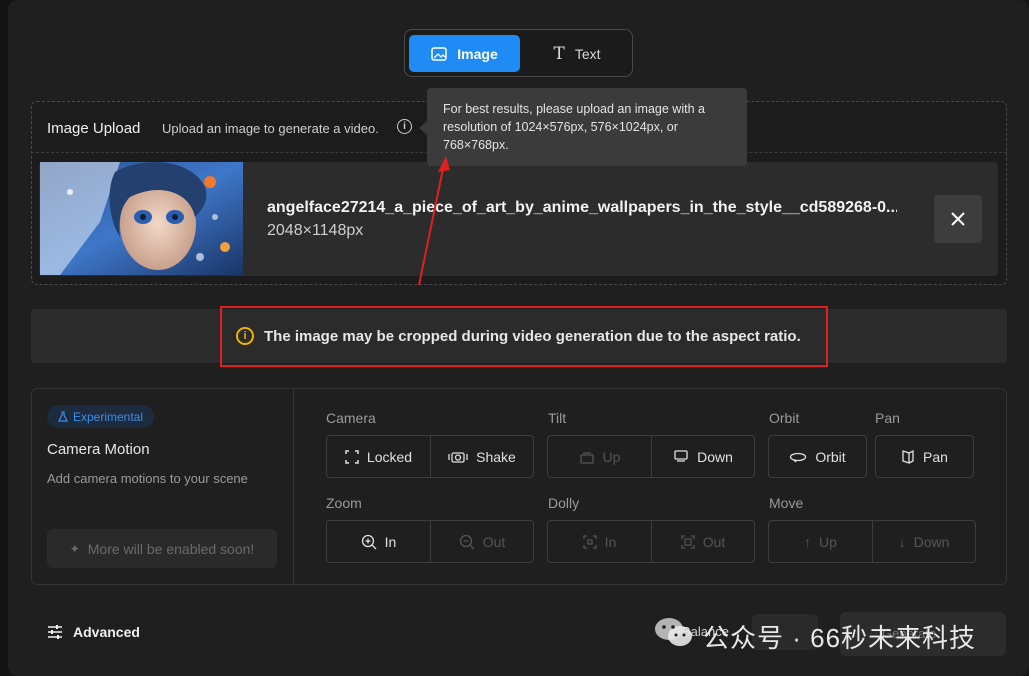 The width and height of the screenshot is (1029, 676). I want to click on tilt-up-button: Up, so click(599, 456).